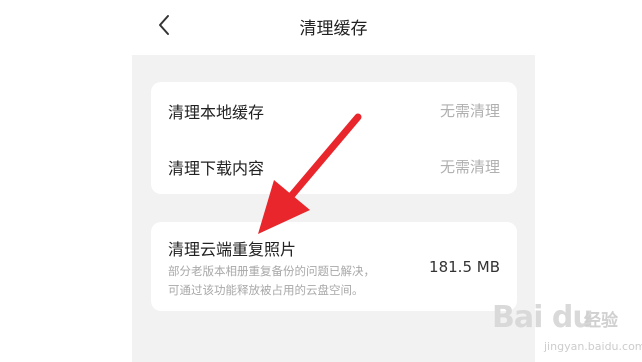 The height and width of the screenshot is (362, 642). What do you see at coordinates (271, 271) in the screenshot?
I see `description-line-1: 部分老版本相册重复备份的问题已解决，` at bounding box center [271, 271].